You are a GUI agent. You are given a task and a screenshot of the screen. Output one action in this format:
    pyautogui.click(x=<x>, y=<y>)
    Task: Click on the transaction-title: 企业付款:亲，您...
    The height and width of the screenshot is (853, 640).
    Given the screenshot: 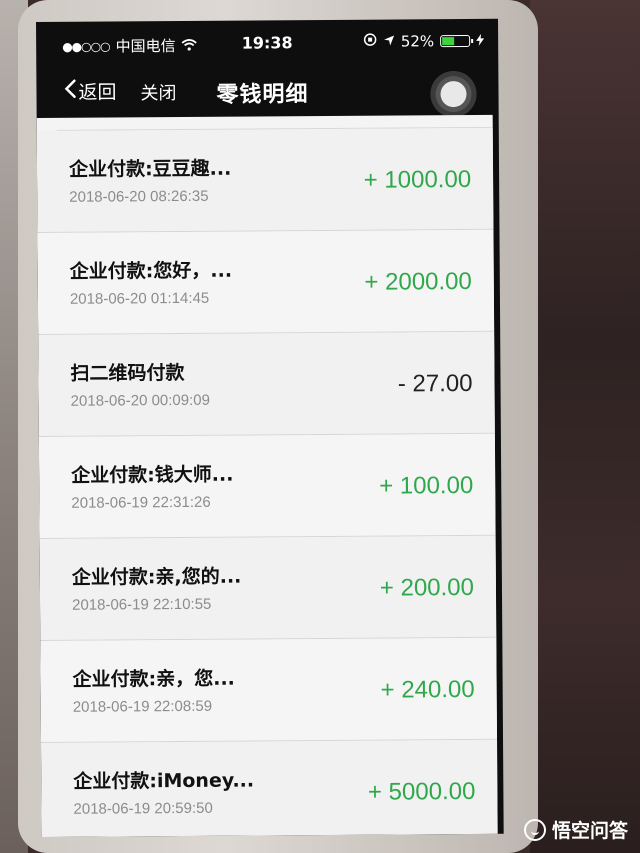 What is the action you would take?
    pyautogui.click(x=153, y=679)
    